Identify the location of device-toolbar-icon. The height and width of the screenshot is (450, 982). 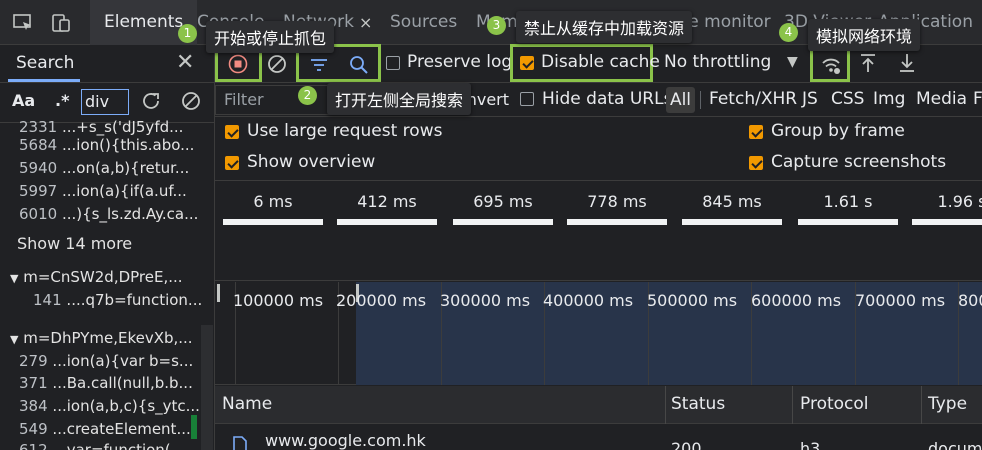
(61, 23).